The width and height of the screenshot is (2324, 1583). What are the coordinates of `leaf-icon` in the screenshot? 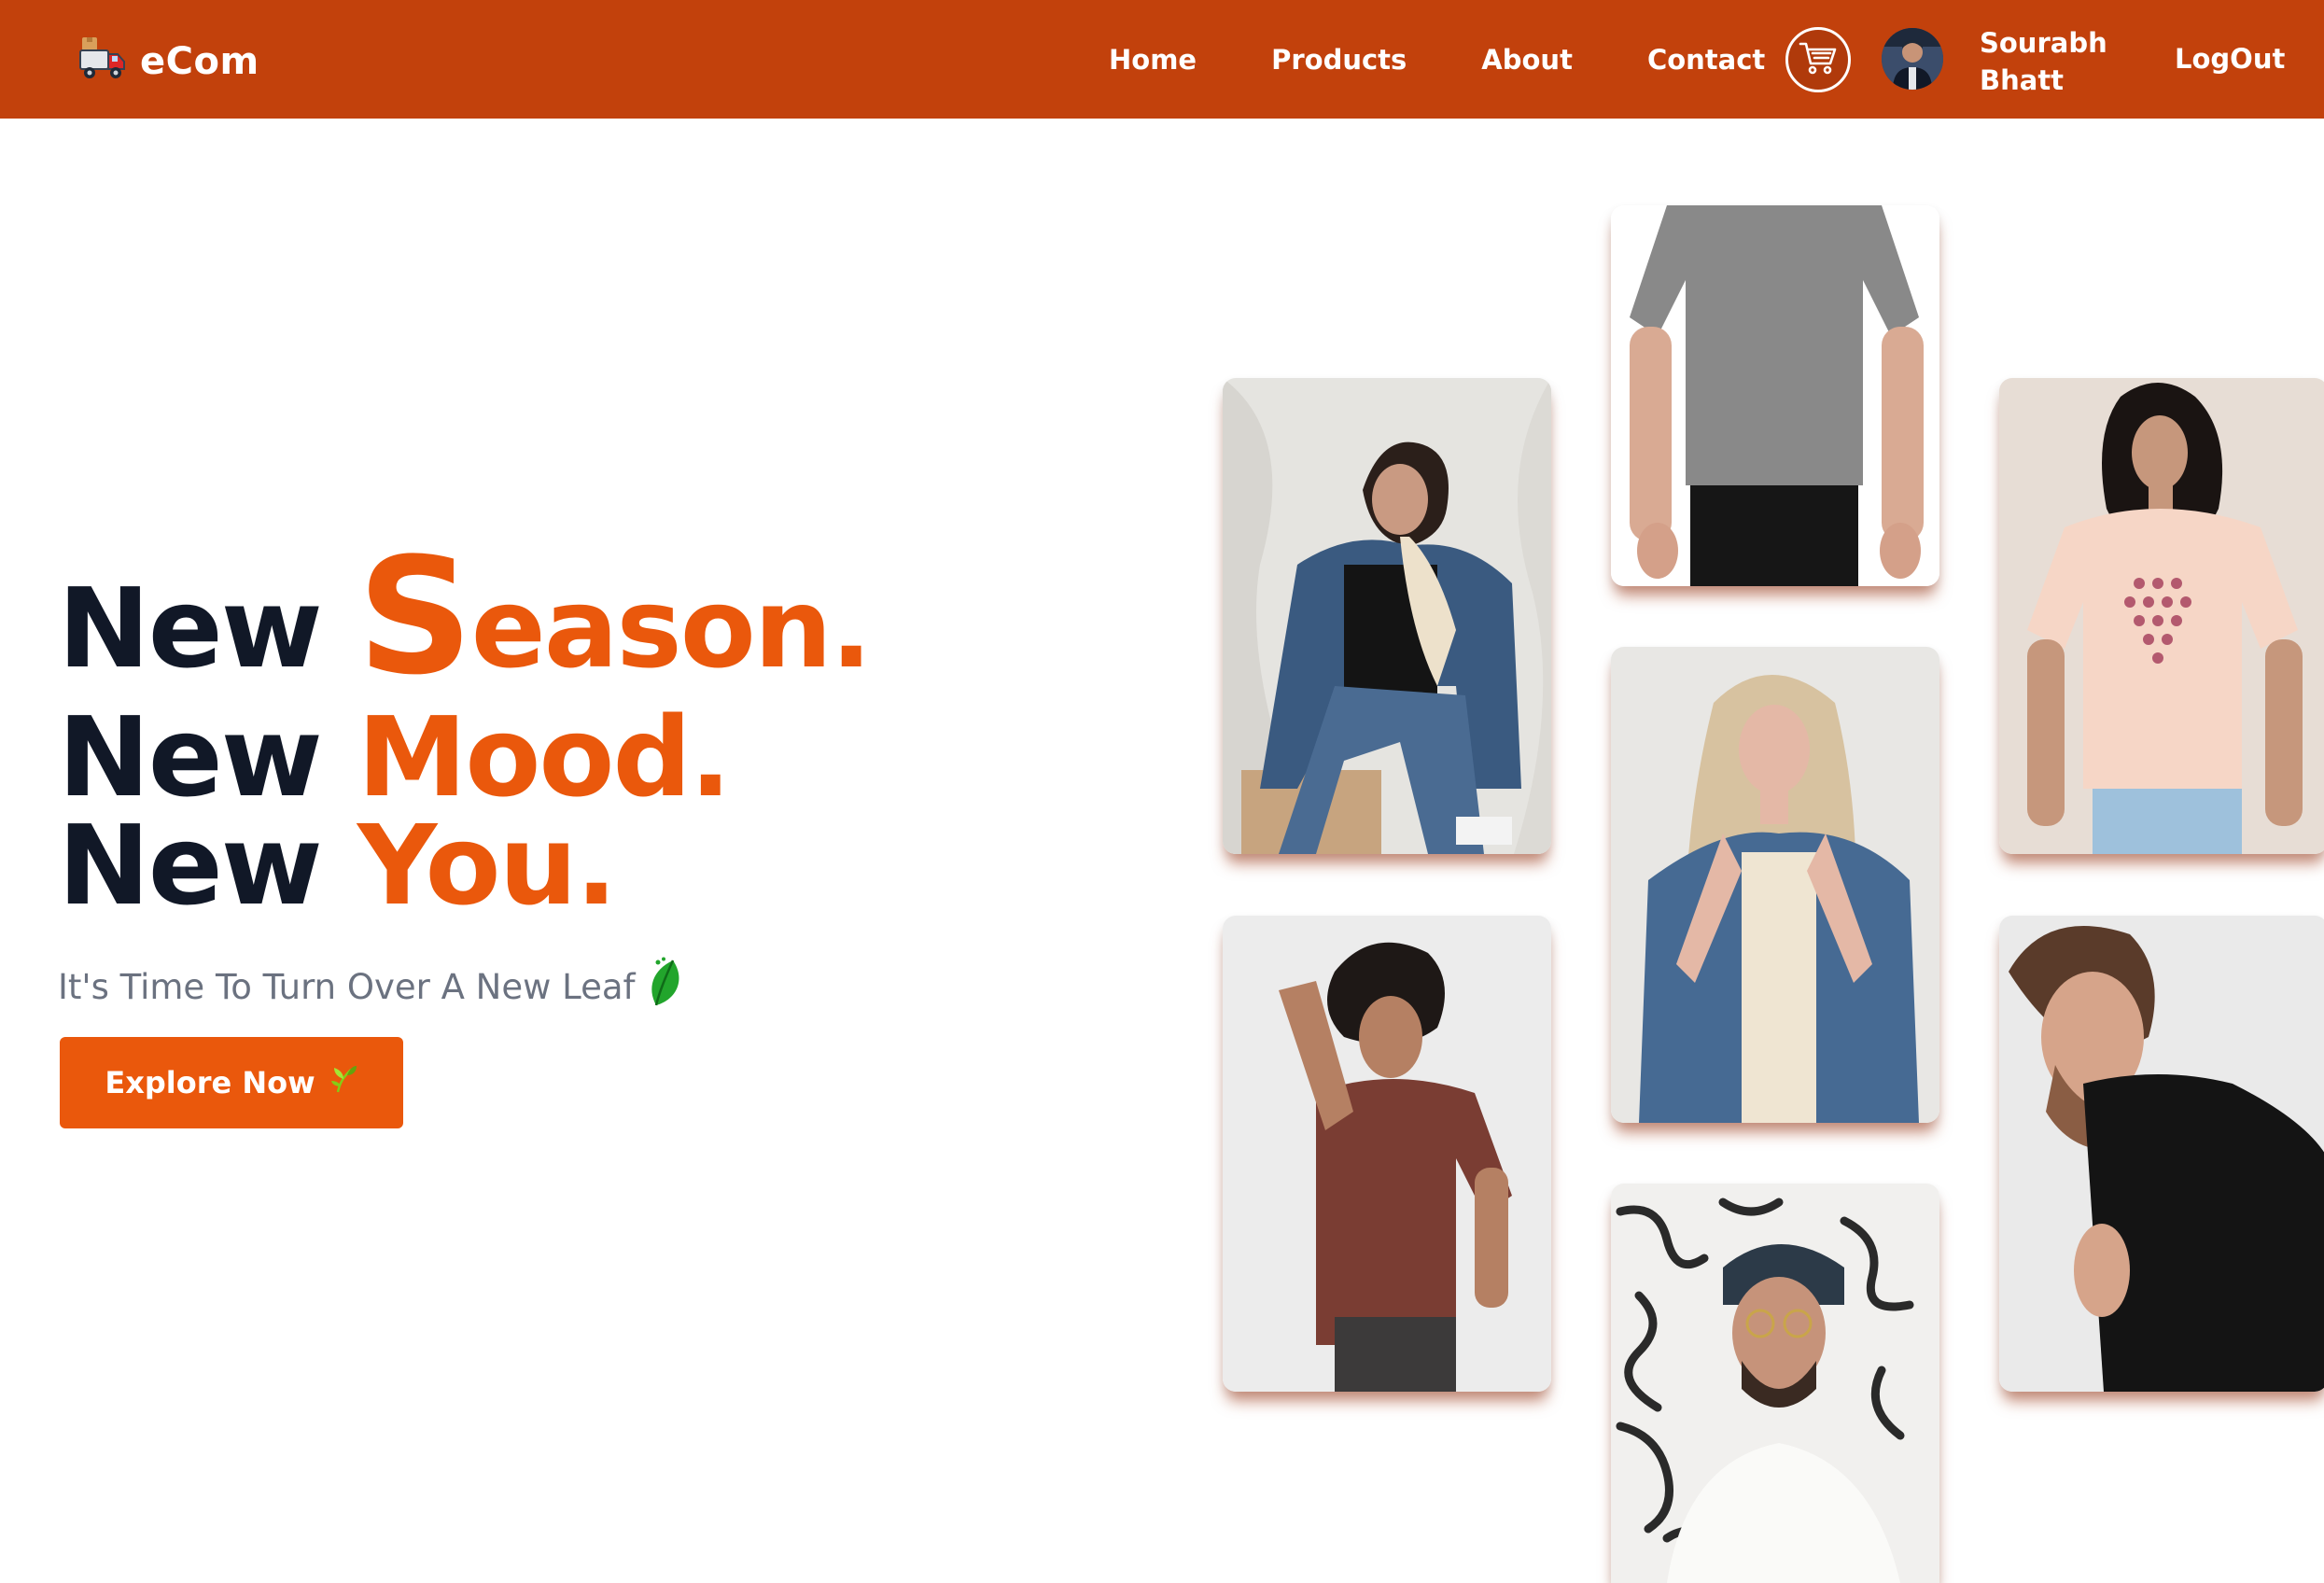 It's located at (665, 987).